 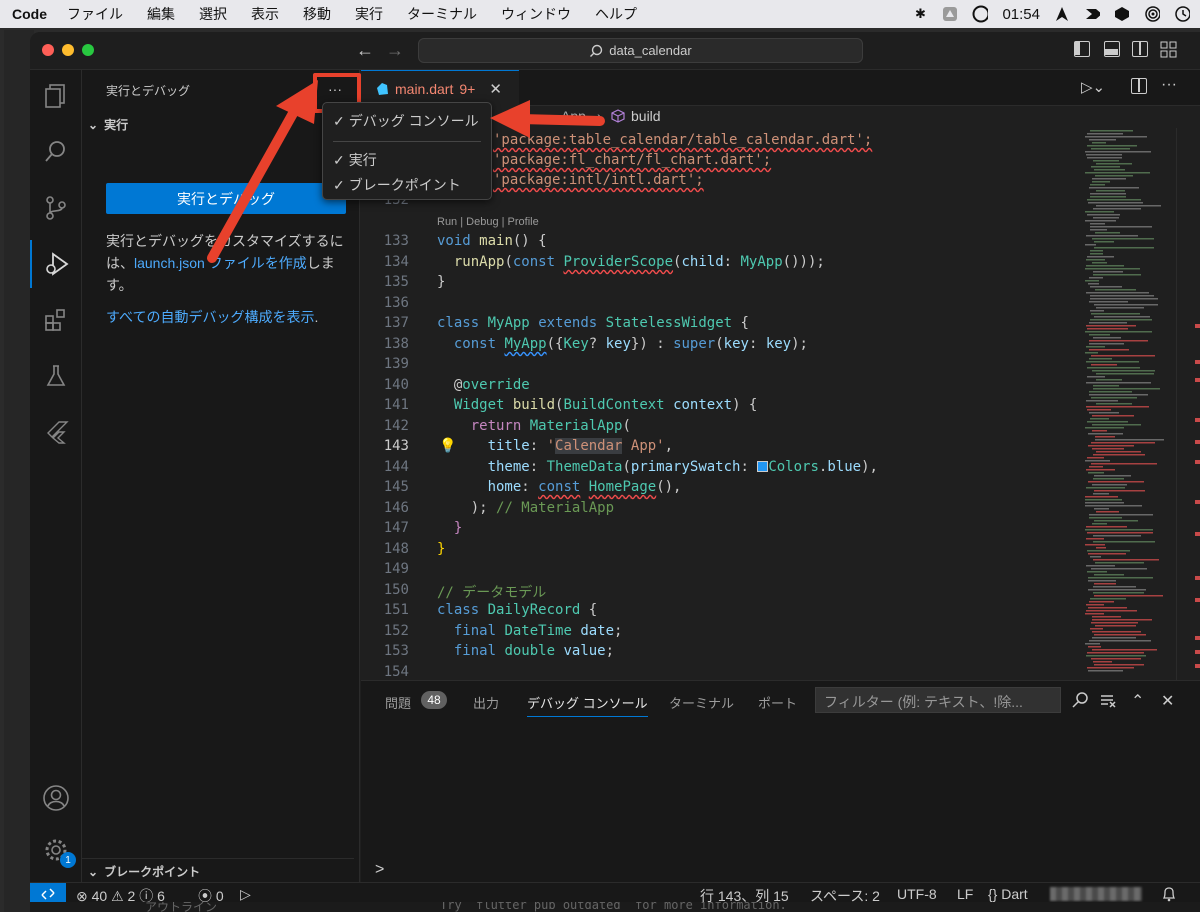 What do you see at coordinates (1140, 49) in the screenshot?
I see `toggle-secondary-sidebar-icon` at bounding box center [1140, 49].